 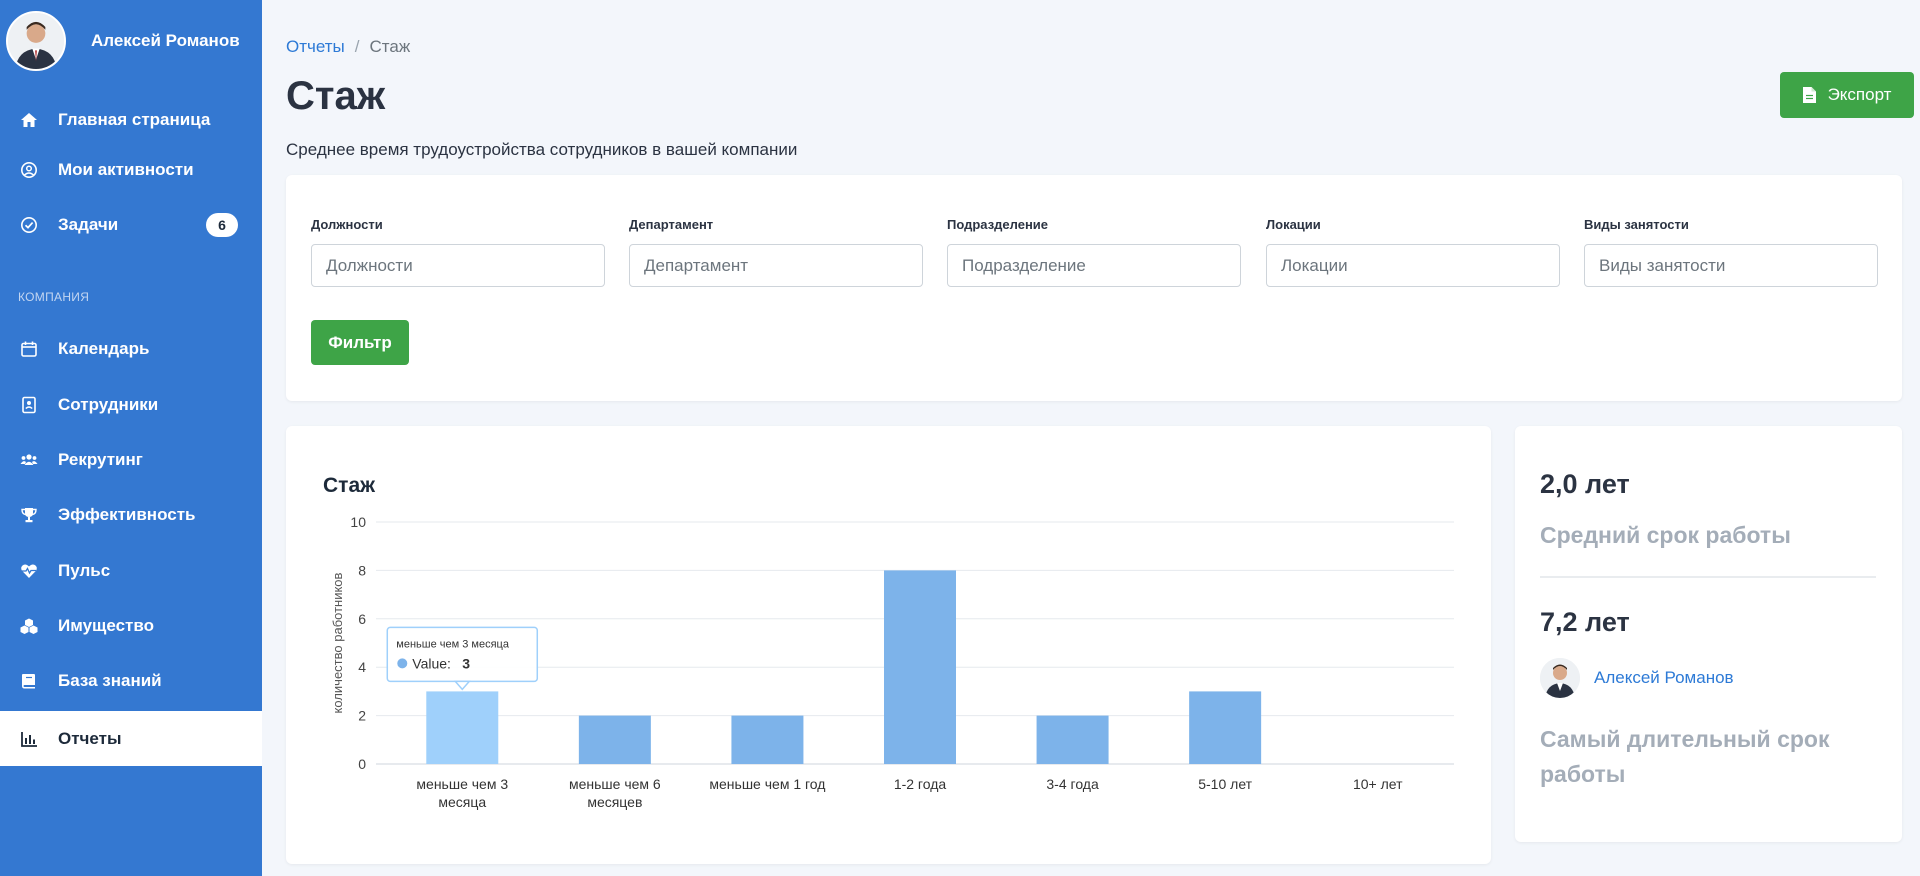 I want to click on filter-employment-types: Виды занятости, so click(x=1731, y=252).